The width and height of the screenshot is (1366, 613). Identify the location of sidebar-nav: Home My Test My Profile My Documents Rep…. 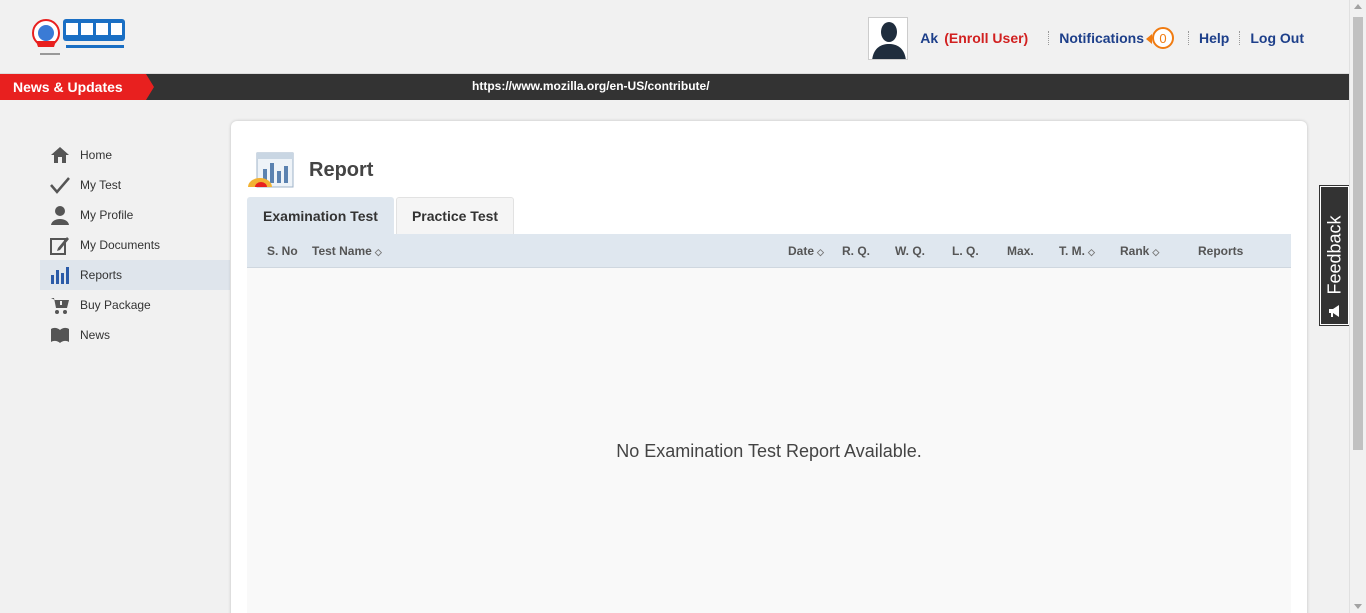
(135, 245).